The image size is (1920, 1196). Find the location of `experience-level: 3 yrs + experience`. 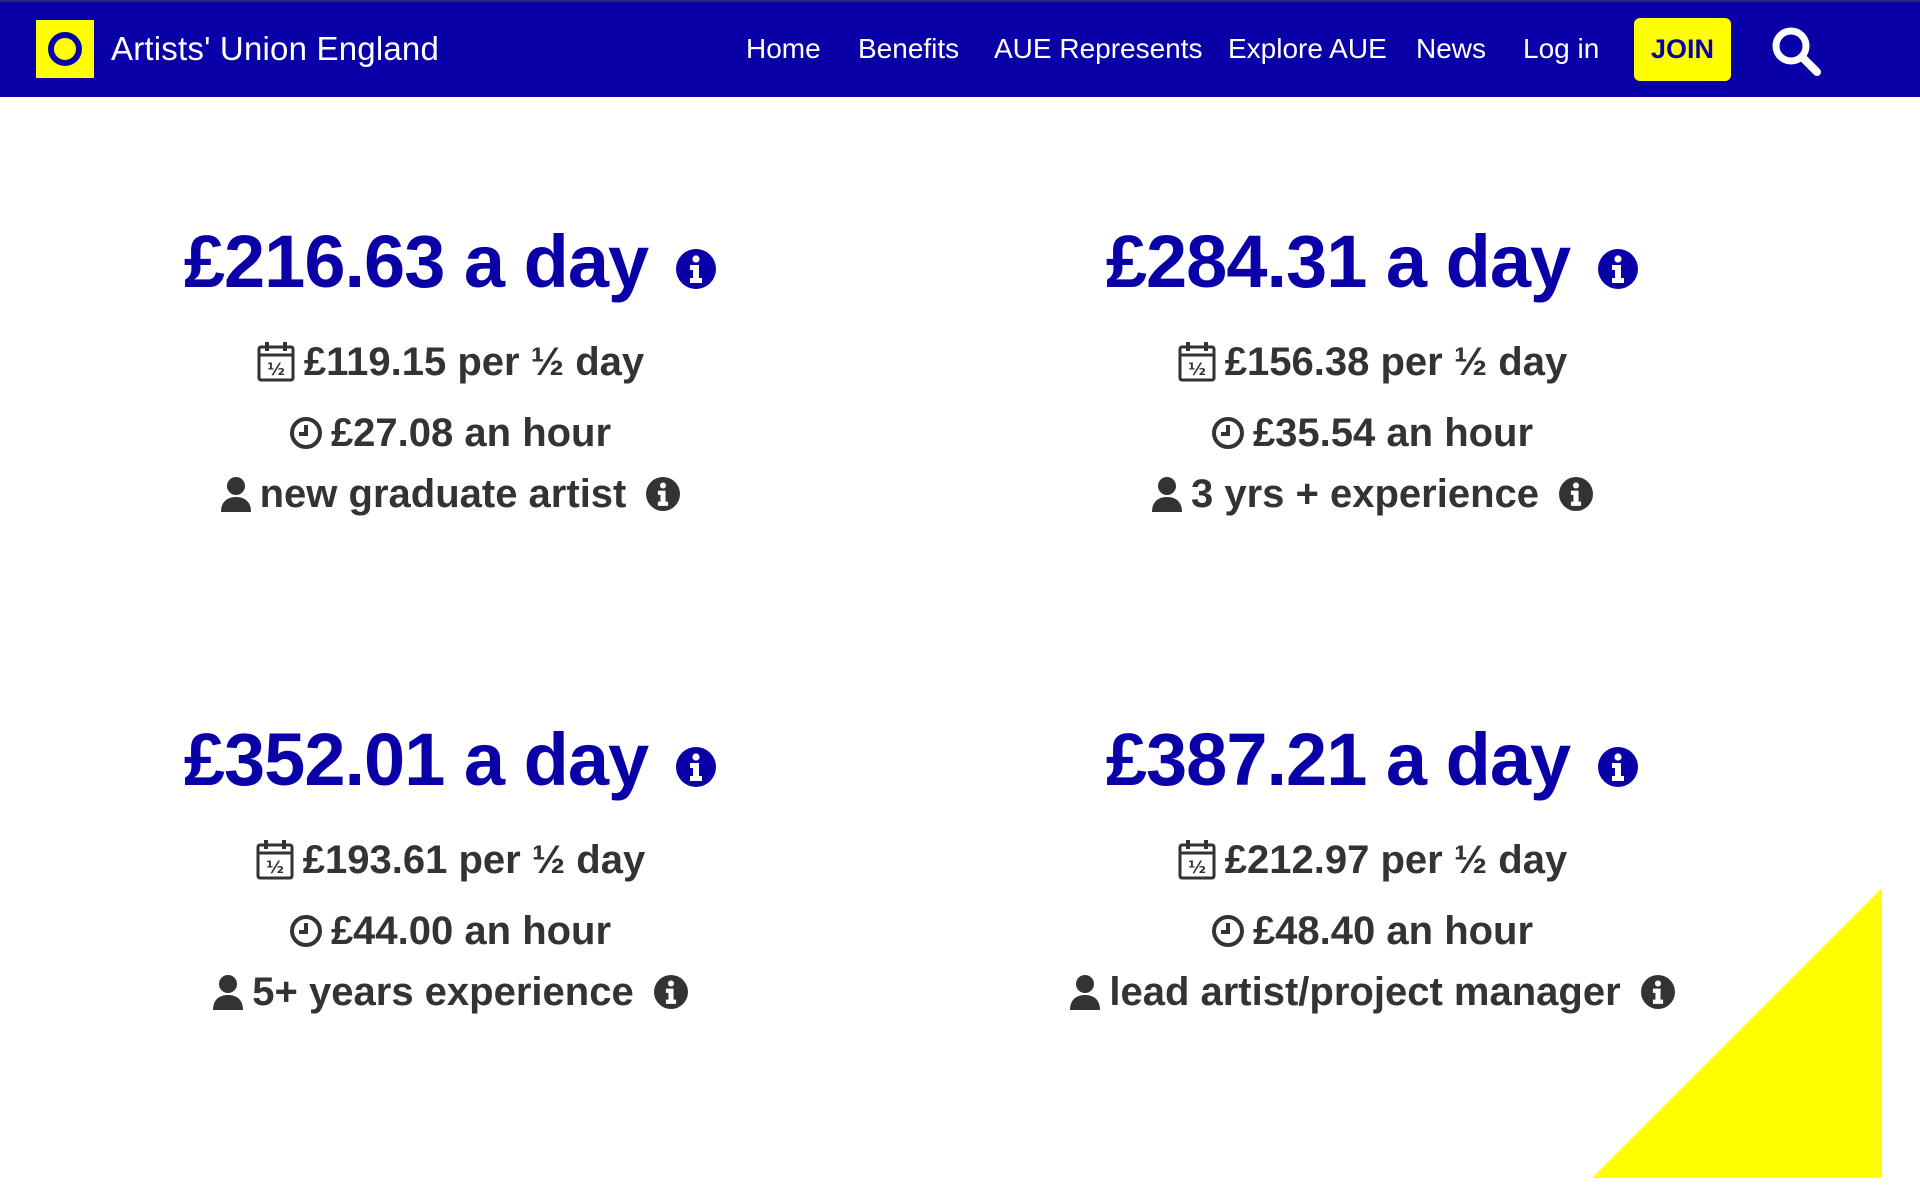

experience-level: 3 yrs + experience is located at coordinates (1372, 494).